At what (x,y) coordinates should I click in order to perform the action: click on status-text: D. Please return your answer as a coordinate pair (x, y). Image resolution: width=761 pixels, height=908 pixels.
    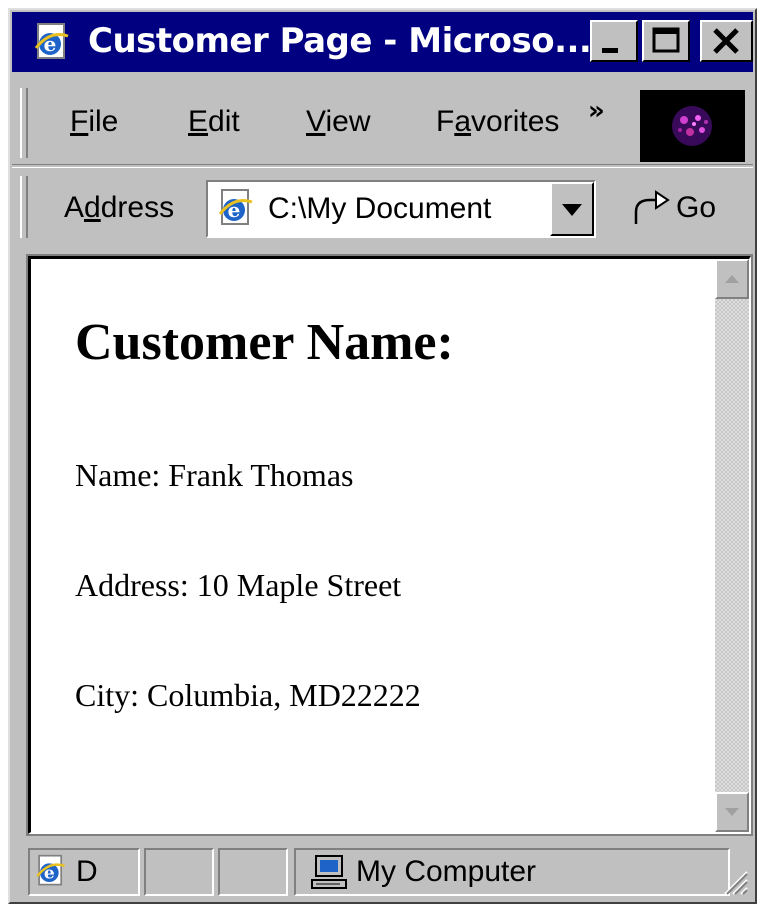
    Looking at the image, I should click on (87, 871).